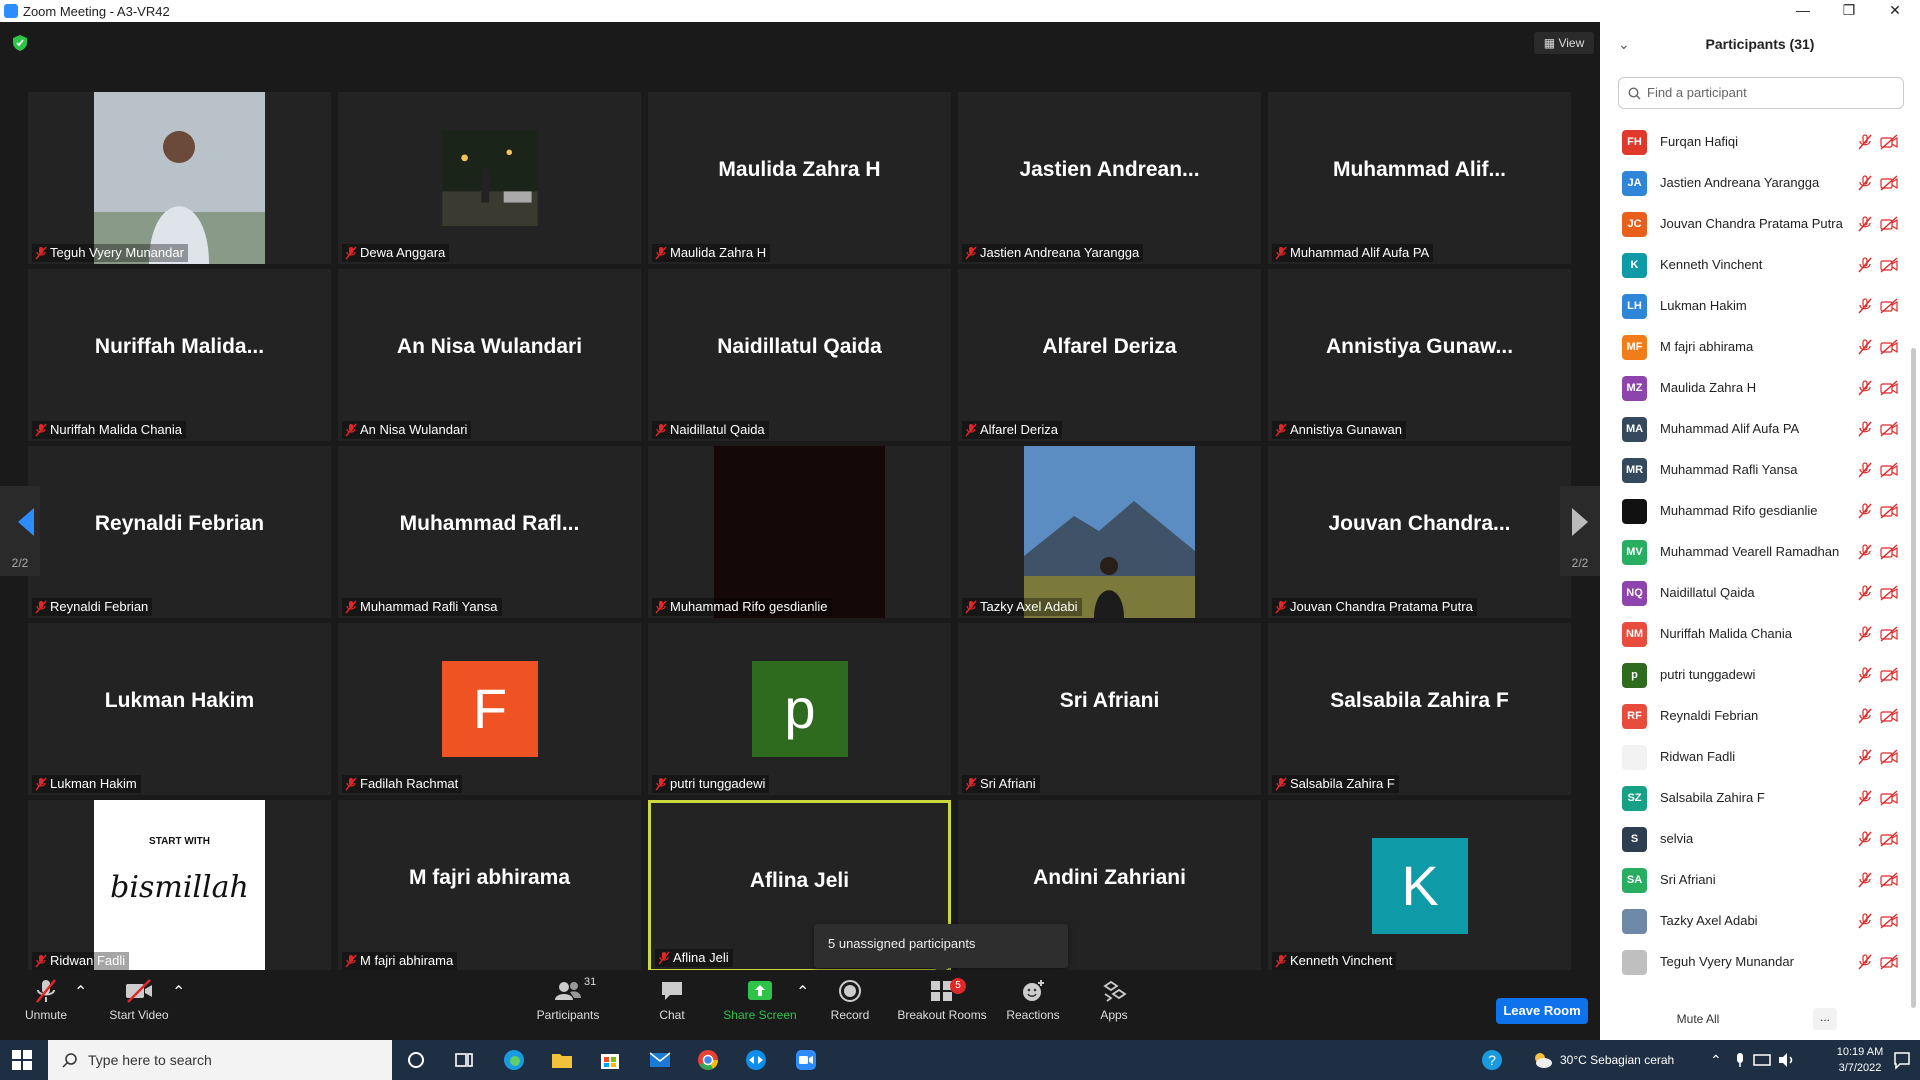 The height and width of the screenshot is (1080, 1920). I want to click on participant-row: MA Muhammad Alif Aufa PA, so click(1754, 429).